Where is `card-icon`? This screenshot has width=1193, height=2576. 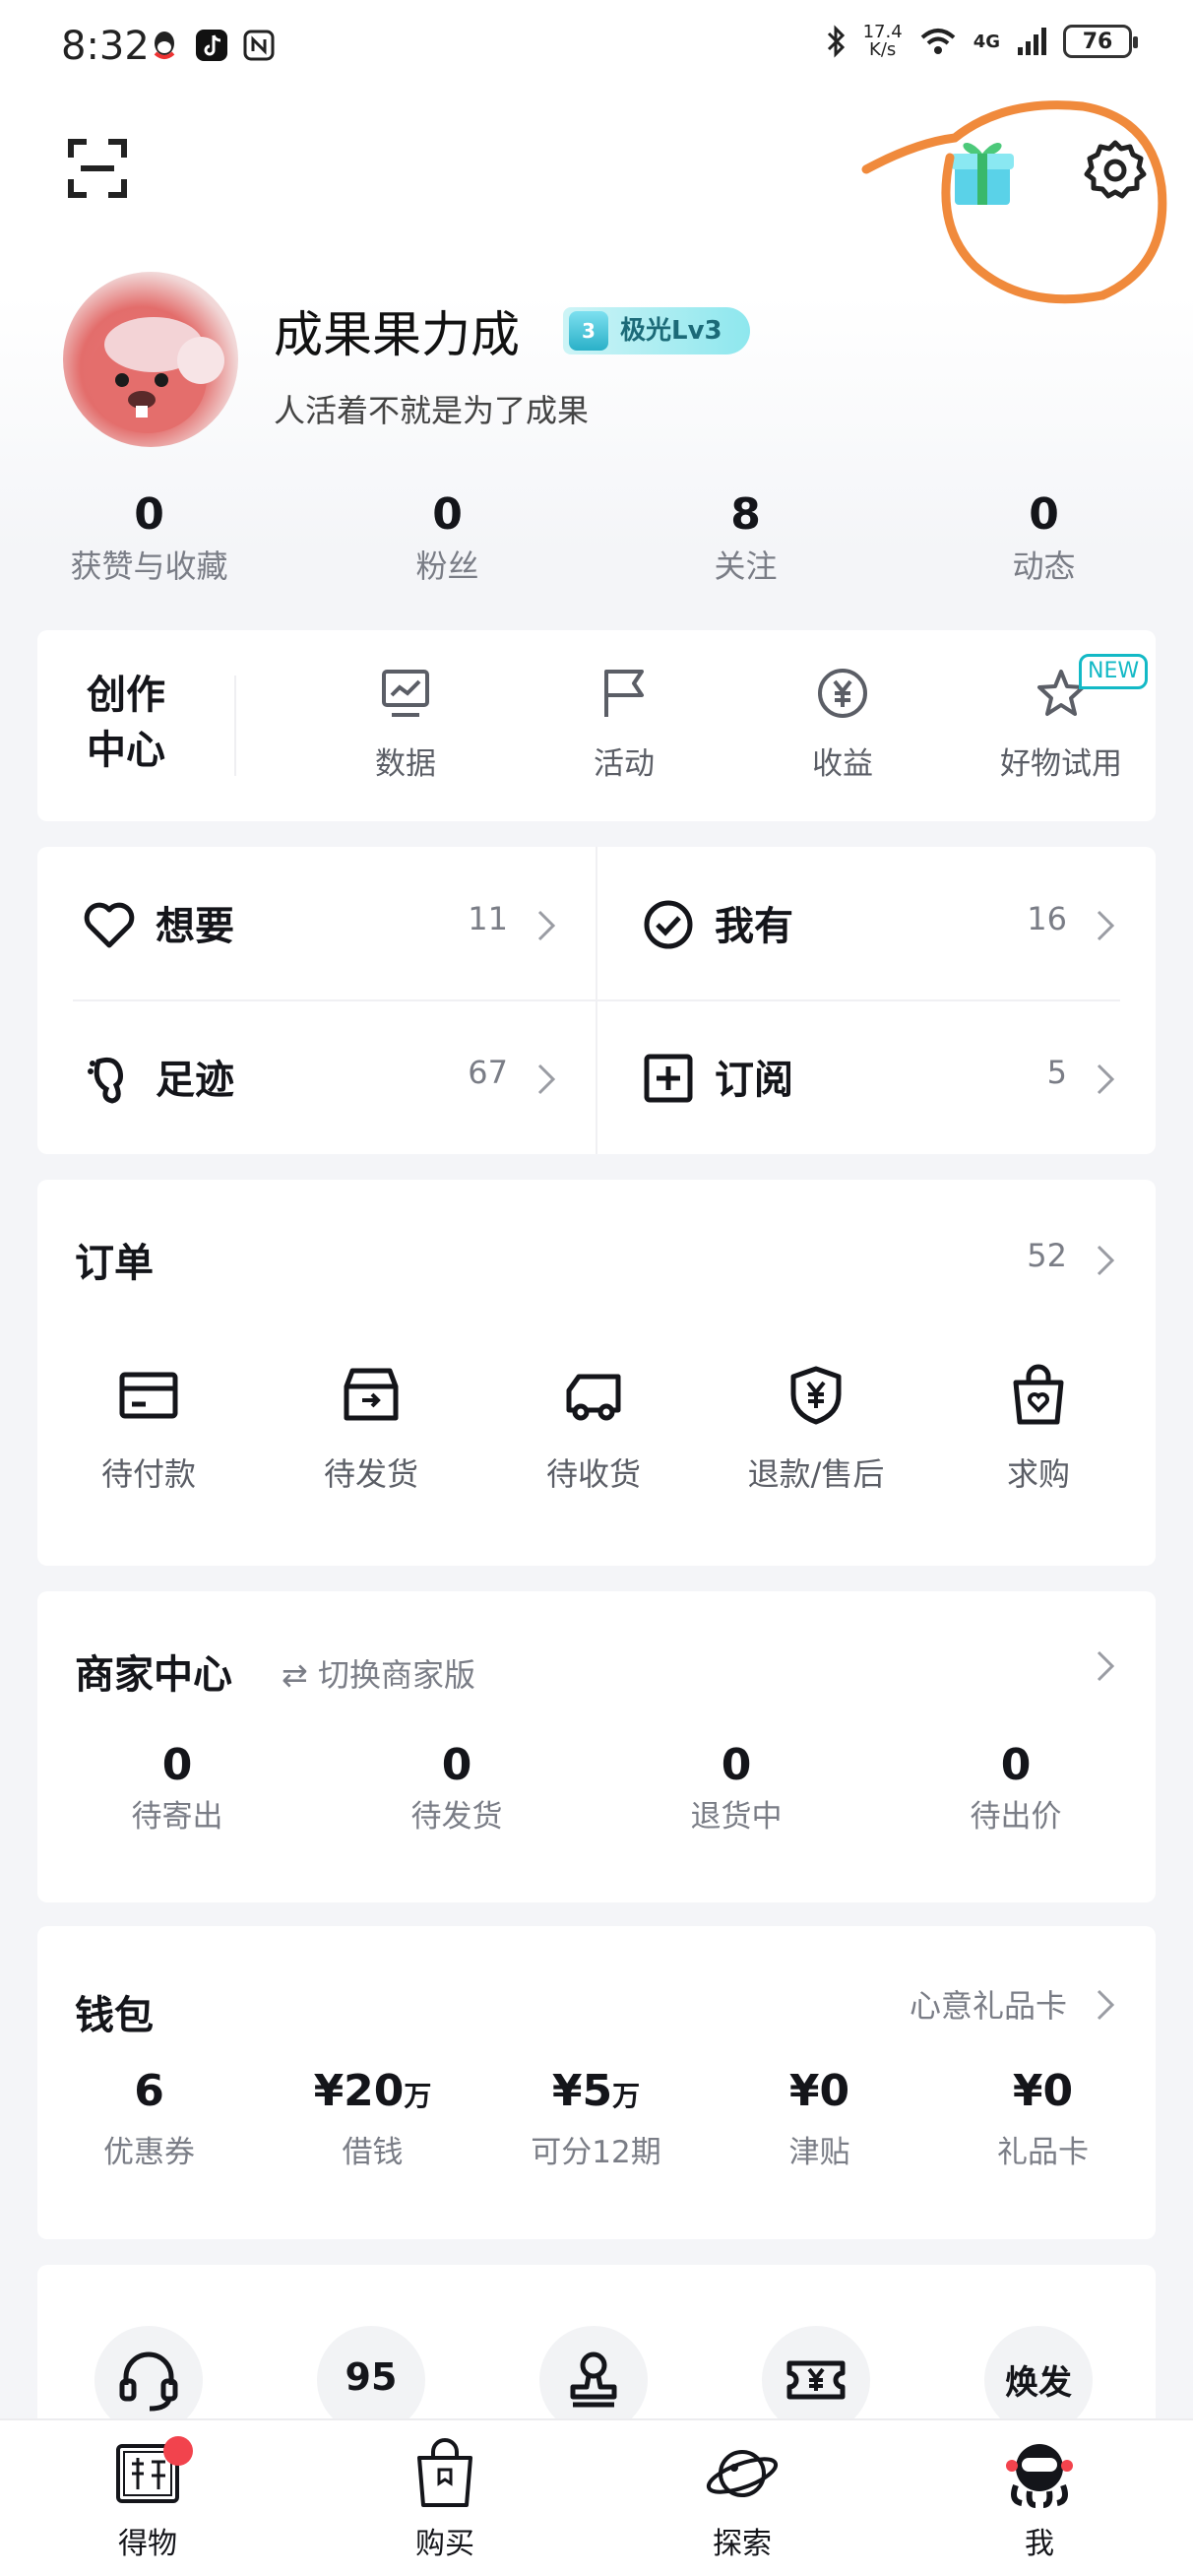 card-icon is located at coordinates (148, 1395).